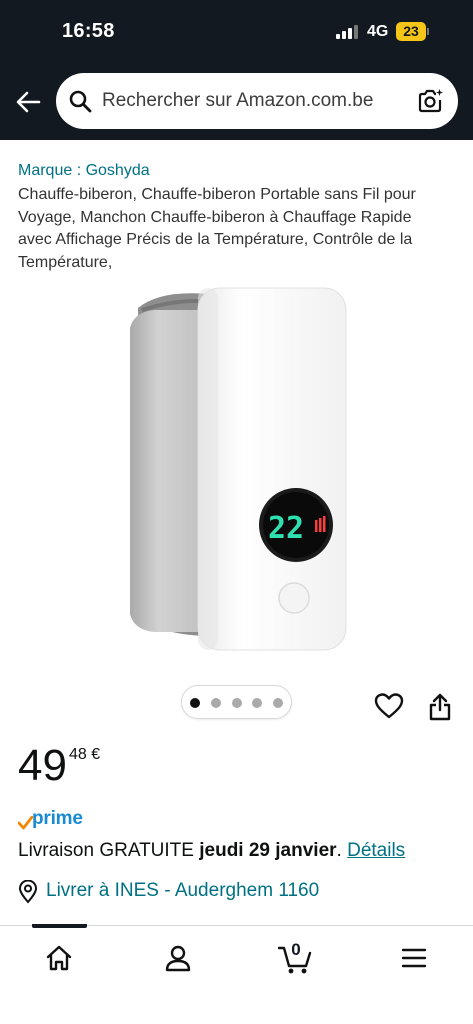 The width and height of the screenshot is (473, 1024). Describe the element at coordinates (236, 70) in the screenshot. I see `header: 16:58 4G 23` at that location.